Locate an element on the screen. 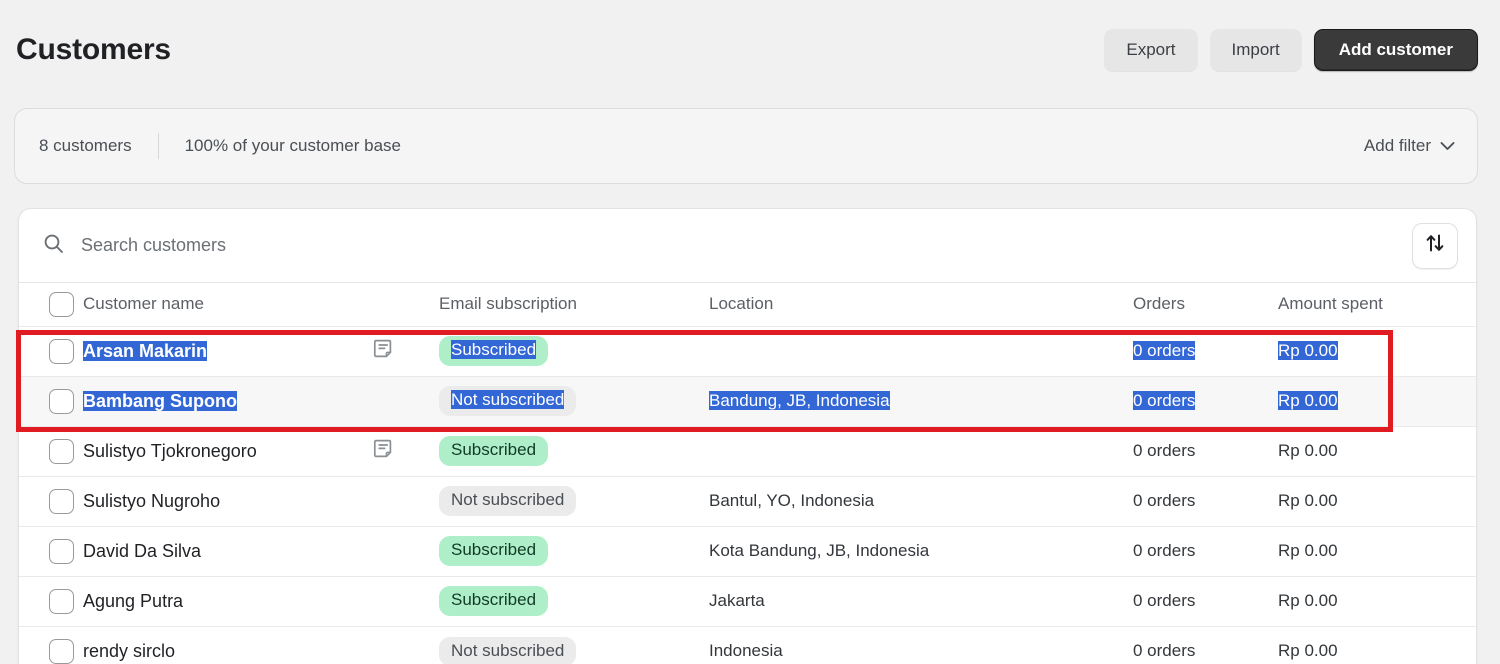 This screenshot has height=664, width=1500. search-row: Search customers is located at coordinates (747, 246).